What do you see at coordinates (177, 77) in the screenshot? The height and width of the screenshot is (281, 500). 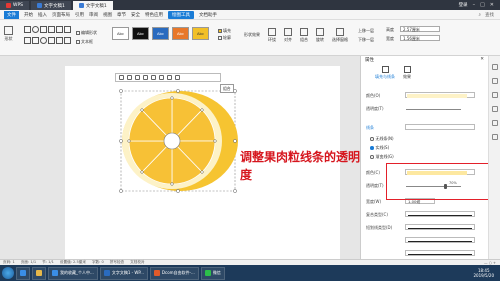 I see `more-icon` at bounding box center [177, 77].